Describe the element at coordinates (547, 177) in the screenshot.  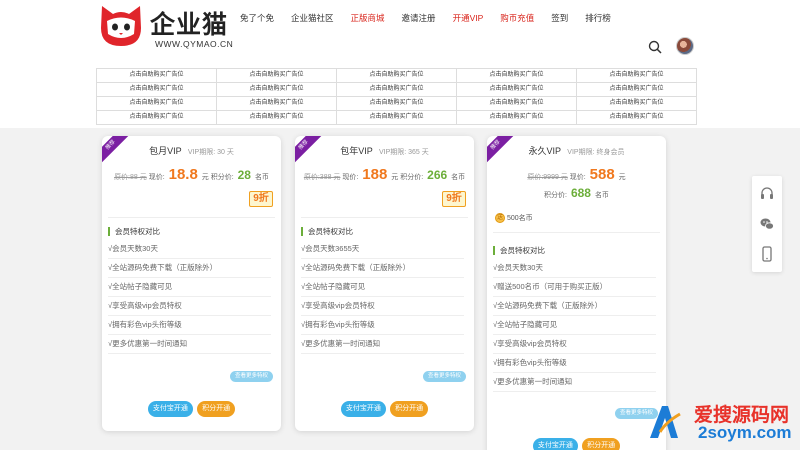
I see `original-price: 原价:9999 元` at that location.